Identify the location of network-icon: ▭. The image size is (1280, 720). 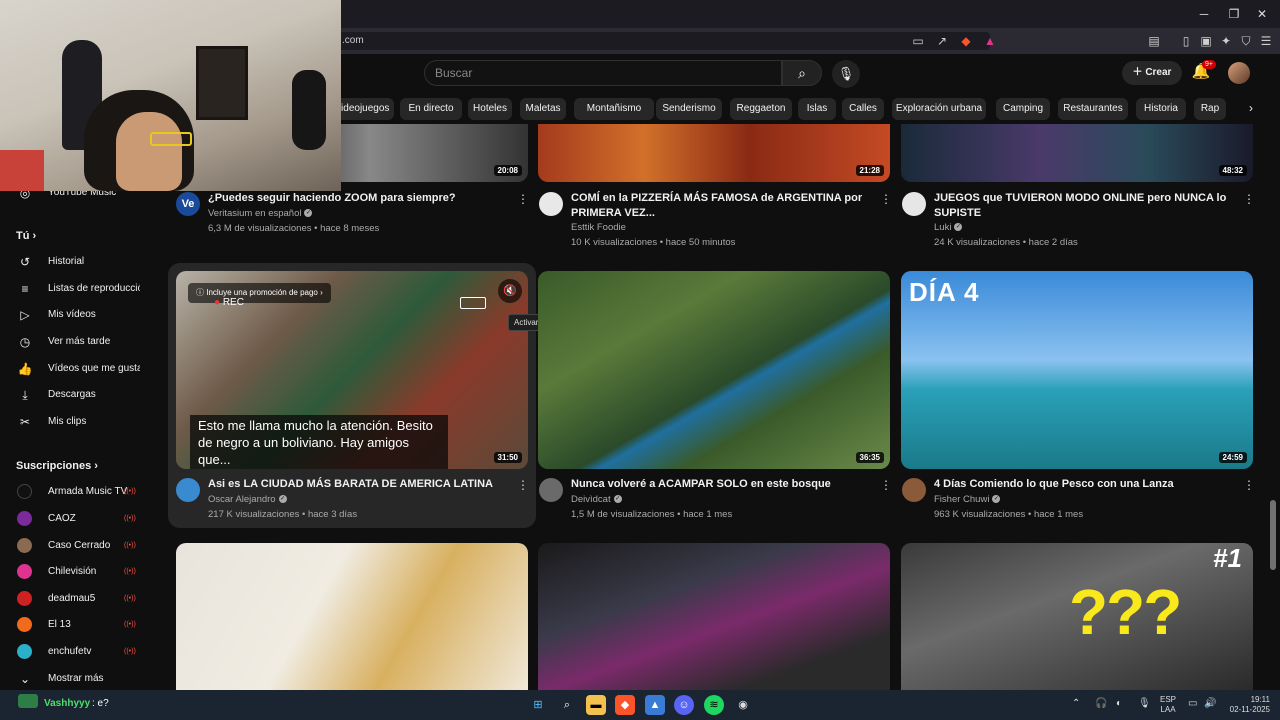
(1192, 703).